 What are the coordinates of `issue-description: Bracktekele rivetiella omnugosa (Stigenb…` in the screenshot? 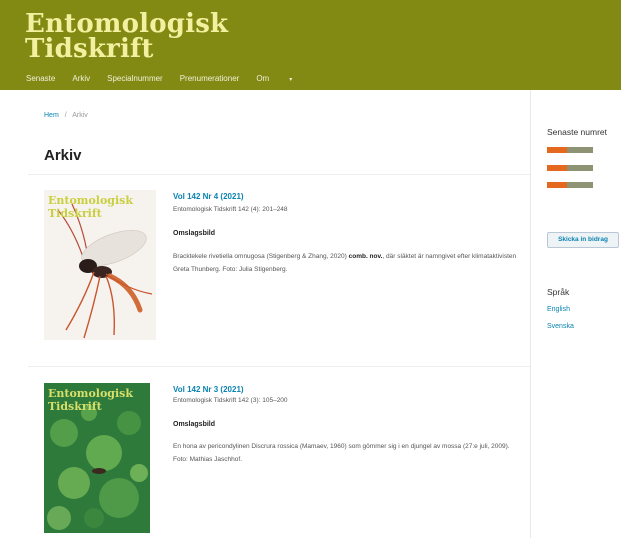 It's located at (348, 263).